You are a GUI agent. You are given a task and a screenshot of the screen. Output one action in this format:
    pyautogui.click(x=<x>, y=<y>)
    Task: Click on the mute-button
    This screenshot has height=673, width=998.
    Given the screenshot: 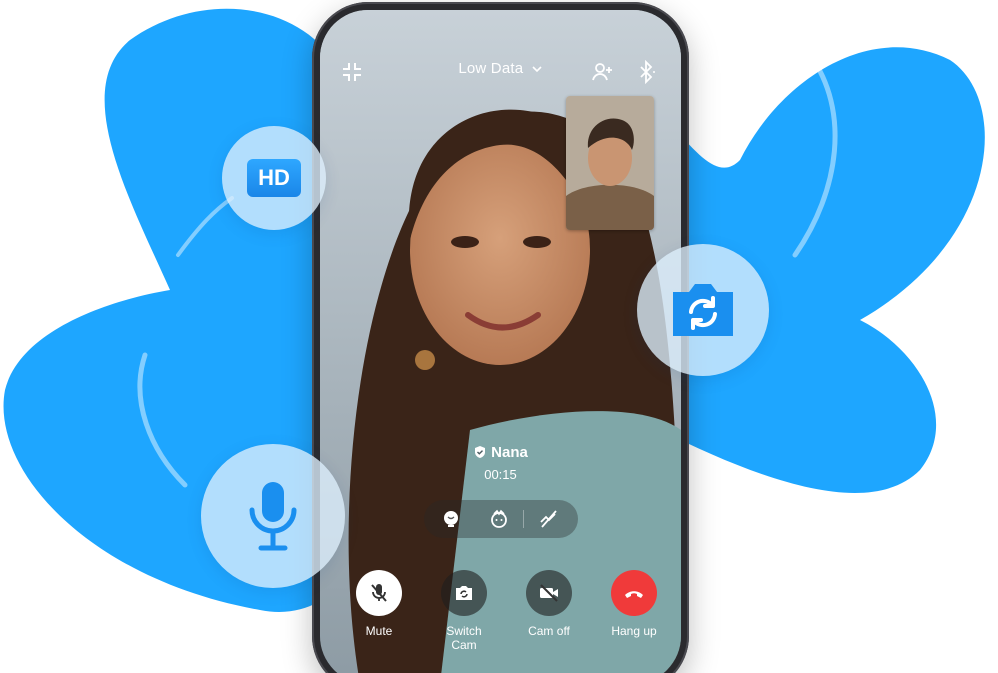 What is the action you would take?
    pyautogui.click(x=379, y=593)
    